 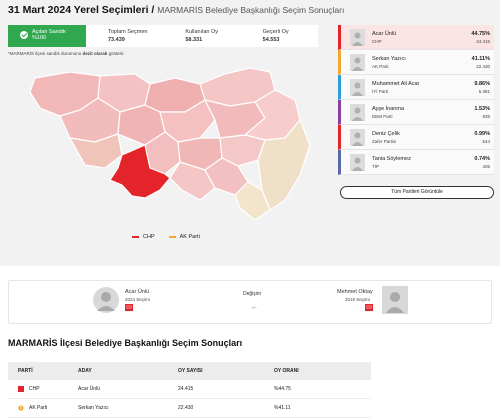 What do you see at coordinates (38, 408) in the screenshot?
I see `party-name: AK Parti` at bounding box center [38, 408].